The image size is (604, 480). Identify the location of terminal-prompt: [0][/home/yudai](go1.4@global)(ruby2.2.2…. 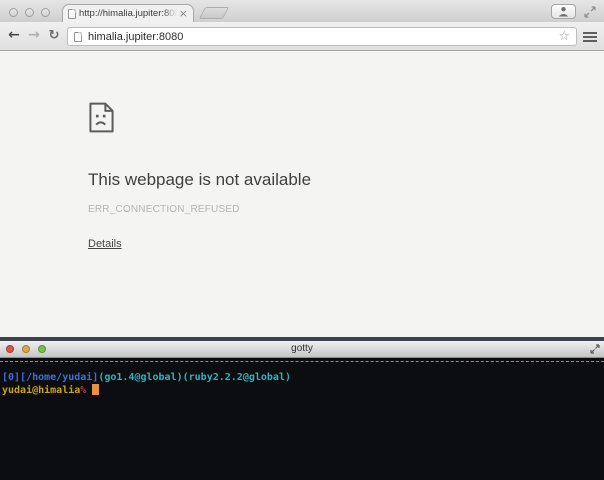
(303, 384).